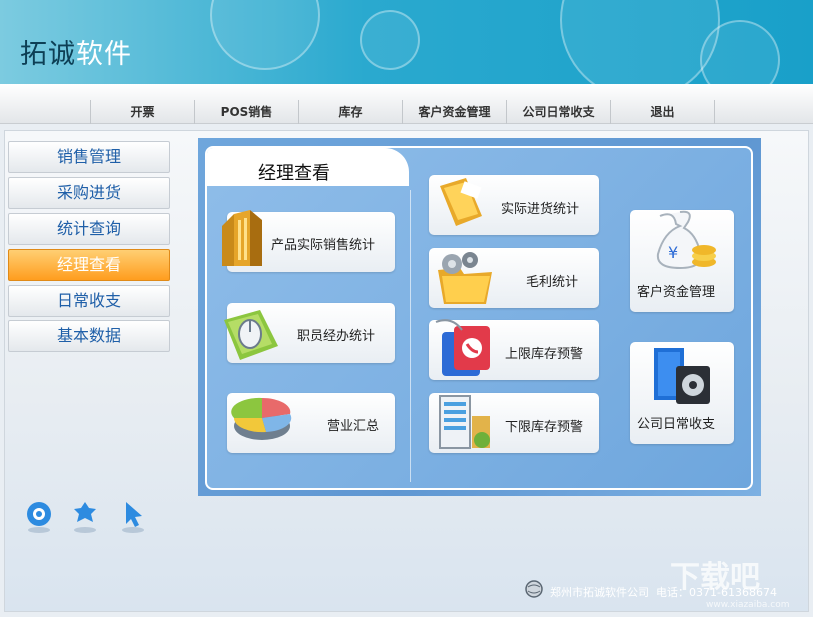 This screenshot has height=617, width=813. Describe the element at coordinates (294, 173) in the screenshot. I see `panel-title: 经理查看` at that location.